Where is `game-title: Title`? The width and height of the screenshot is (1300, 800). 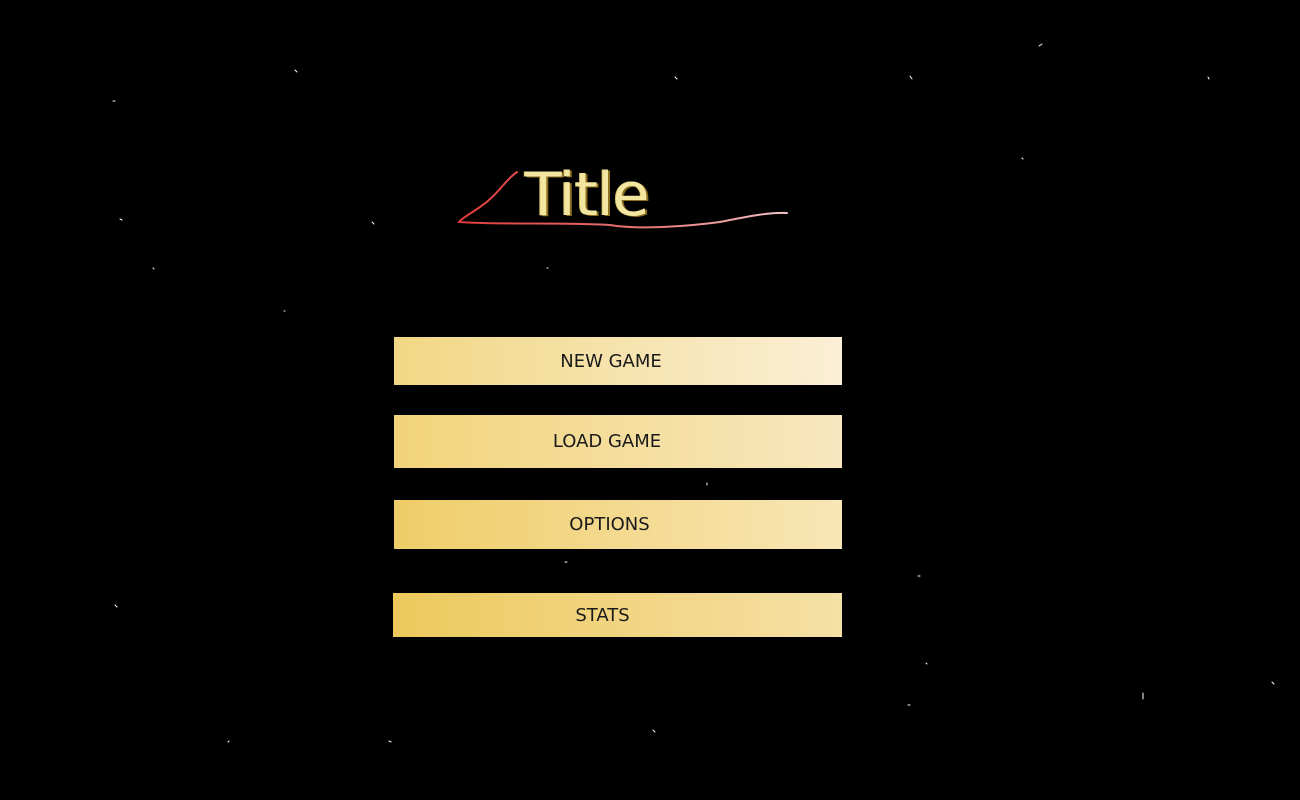
game-title: Title is located at coordinates (587, 195).